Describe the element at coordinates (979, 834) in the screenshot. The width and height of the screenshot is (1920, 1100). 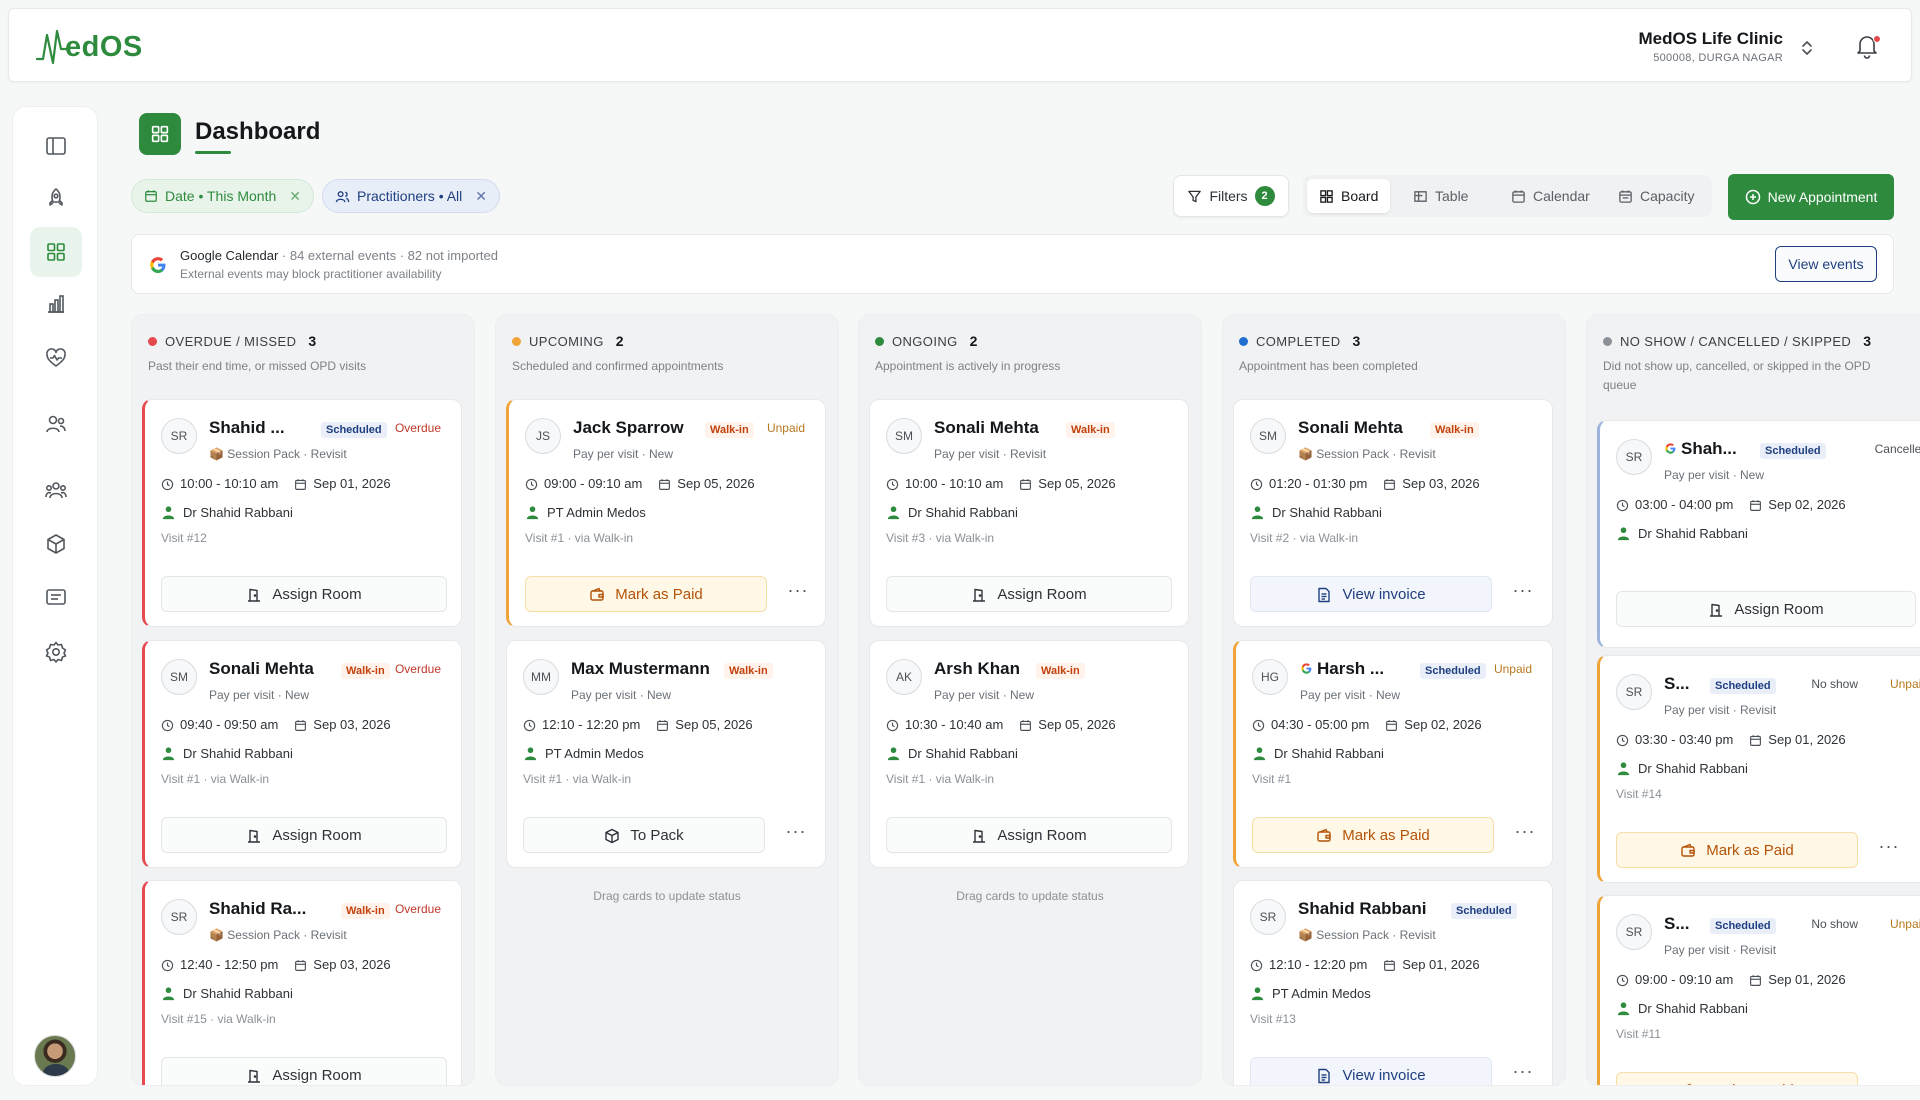
I see `door-icon` at that location.